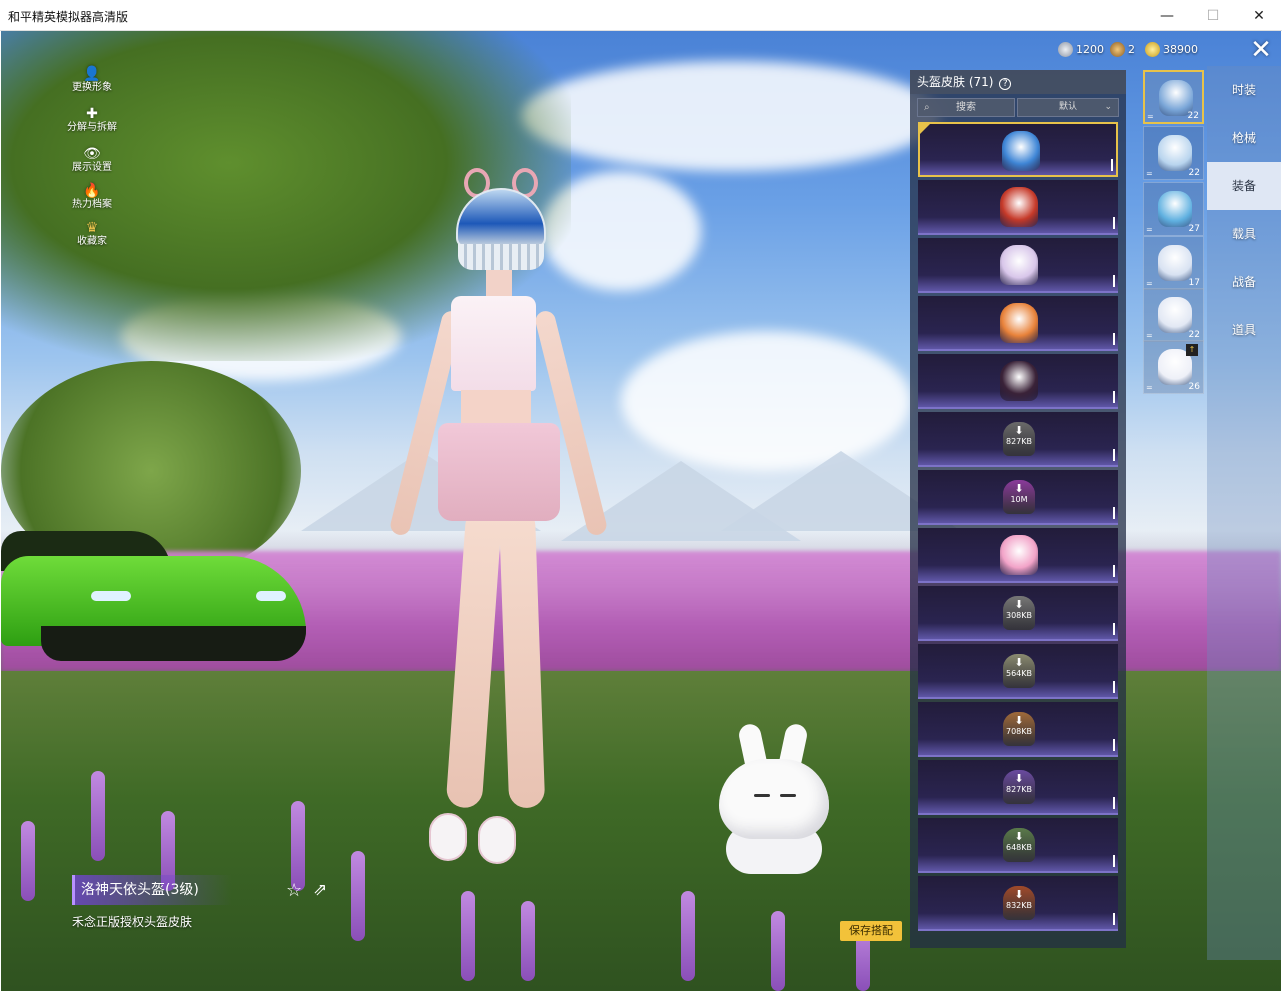  Describe the element at coordinates (1173, 97) in the screenshot. I see `equip-slot-backpack: = 22` at that location.